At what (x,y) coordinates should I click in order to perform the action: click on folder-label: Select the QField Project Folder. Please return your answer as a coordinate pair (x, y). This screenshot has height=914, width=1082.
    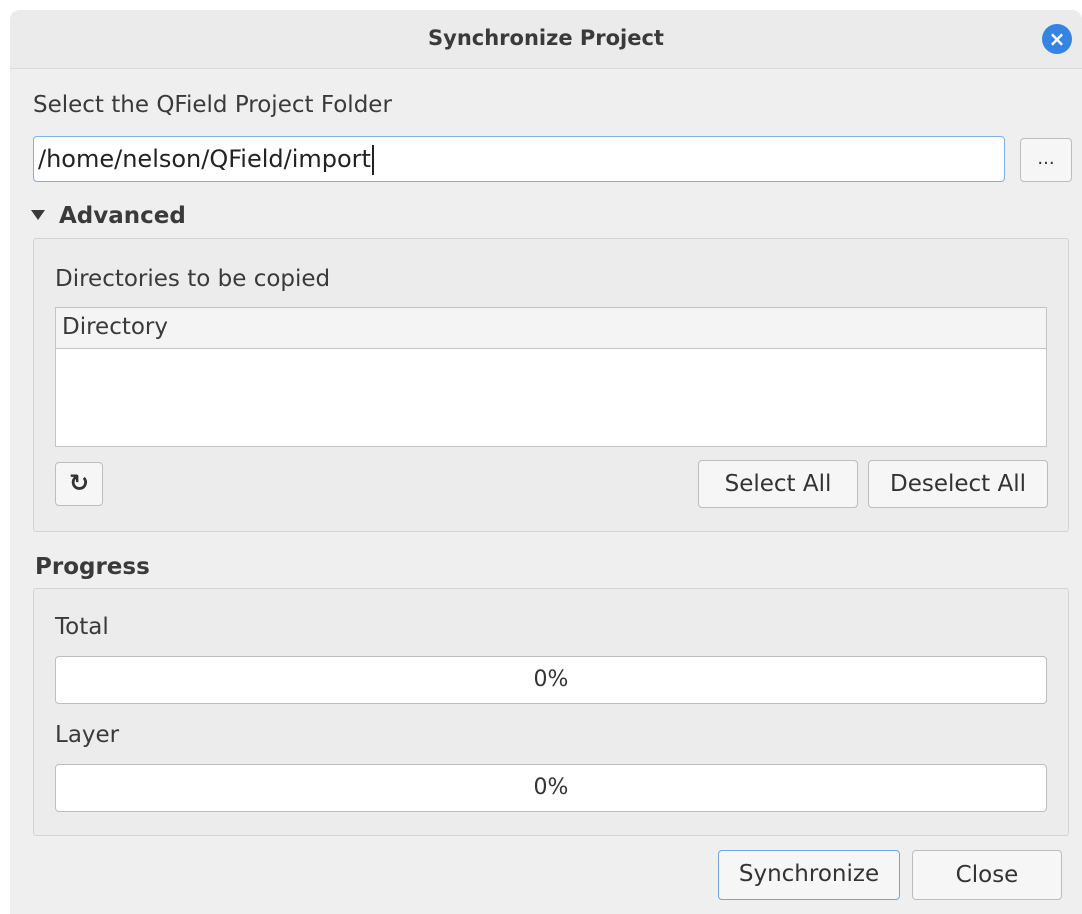
    Looking at the image, I should click on (212, 105).